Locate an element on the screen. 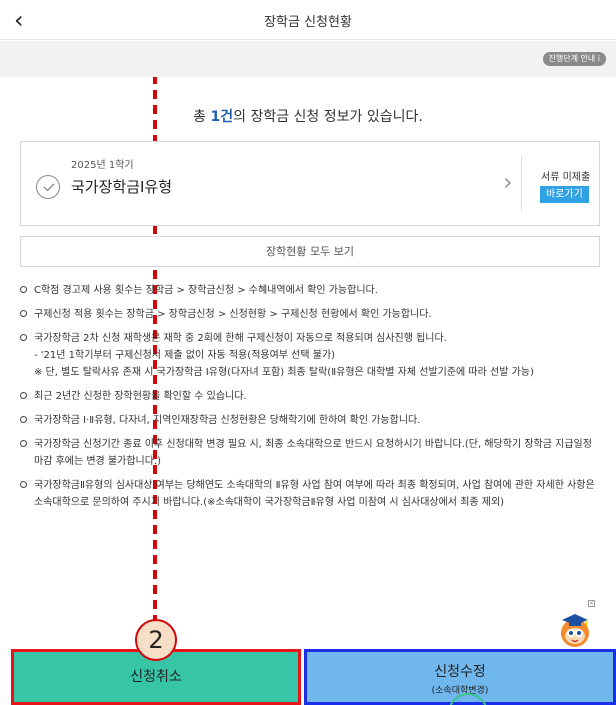 Image resolution: width=616 pixels, height=705 pixels. chevron-right-icon: › is located at coordinates (508, 182).